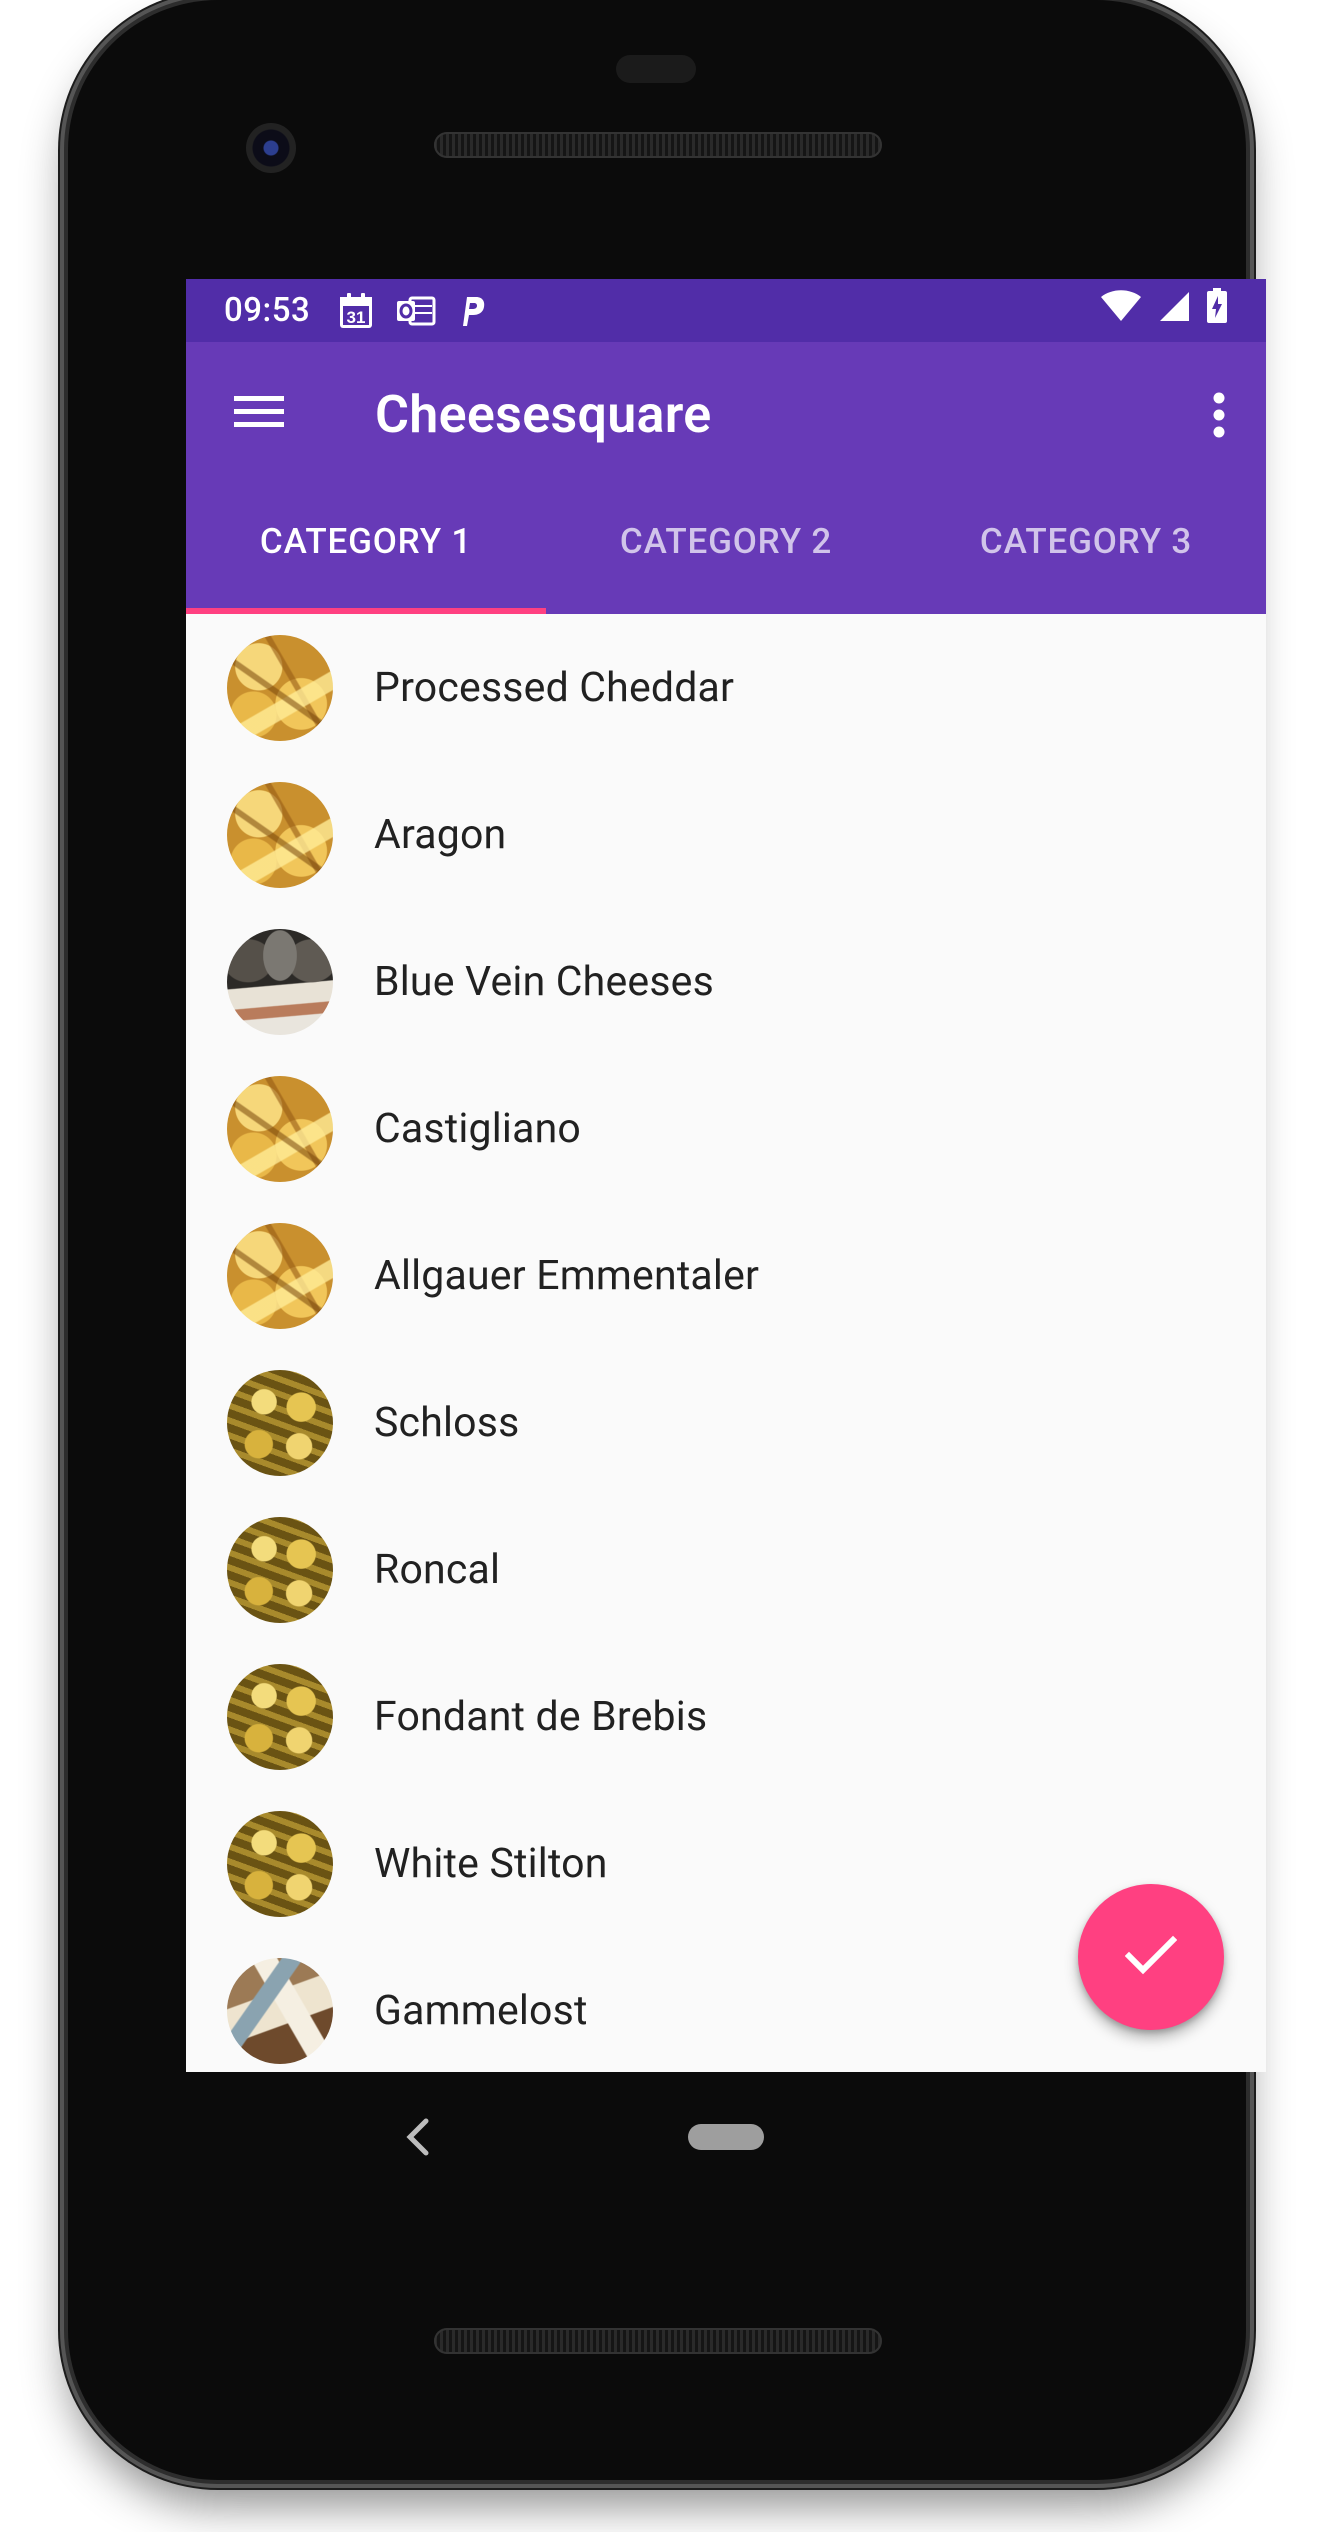  I want to click on tab-category-3: CATEGORY 3, so click(1086, 551).